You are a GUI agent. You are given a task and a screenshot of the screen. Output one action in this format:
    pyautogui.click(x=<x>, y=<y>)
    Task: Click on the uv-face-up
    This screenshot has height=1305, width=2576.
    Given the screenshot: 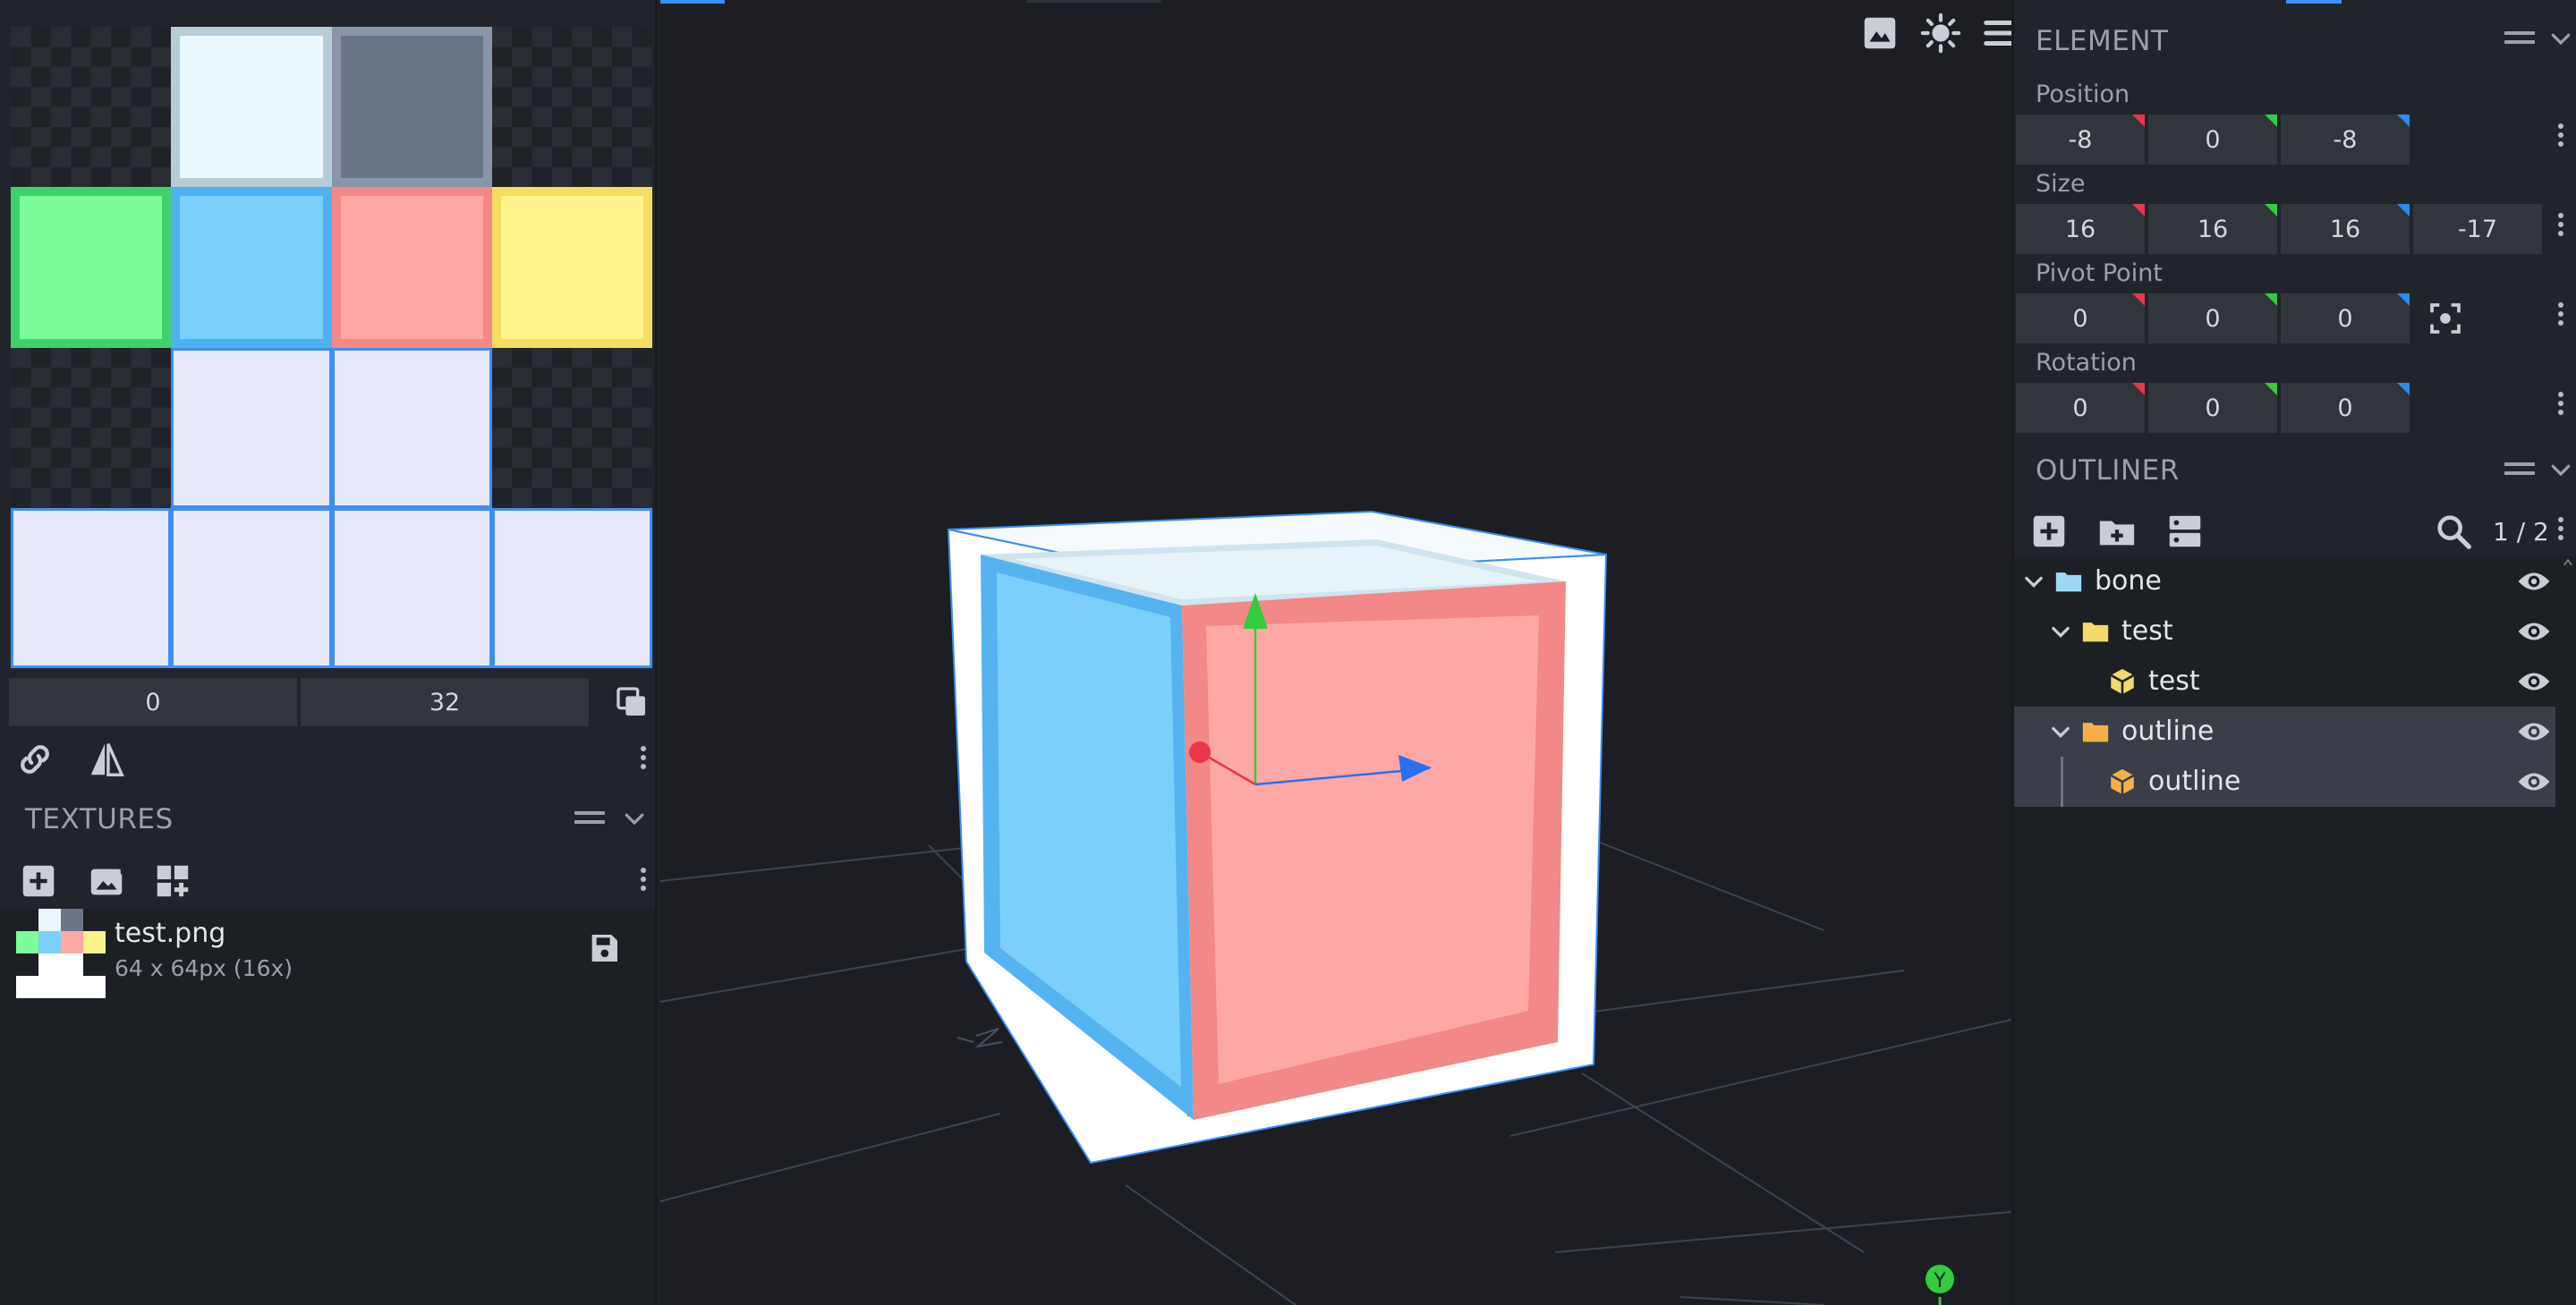 What is the action you would take?
    pyautogui.click(x=251, y=427)
    